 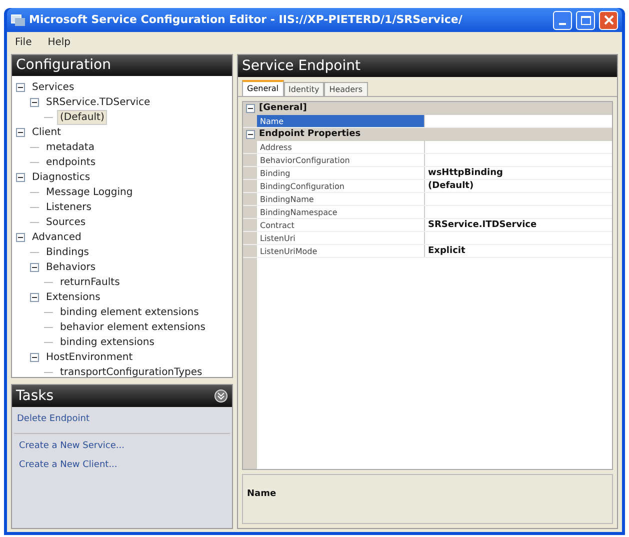 I want to click on tree-item: (Default), so click(x=82, y=117).